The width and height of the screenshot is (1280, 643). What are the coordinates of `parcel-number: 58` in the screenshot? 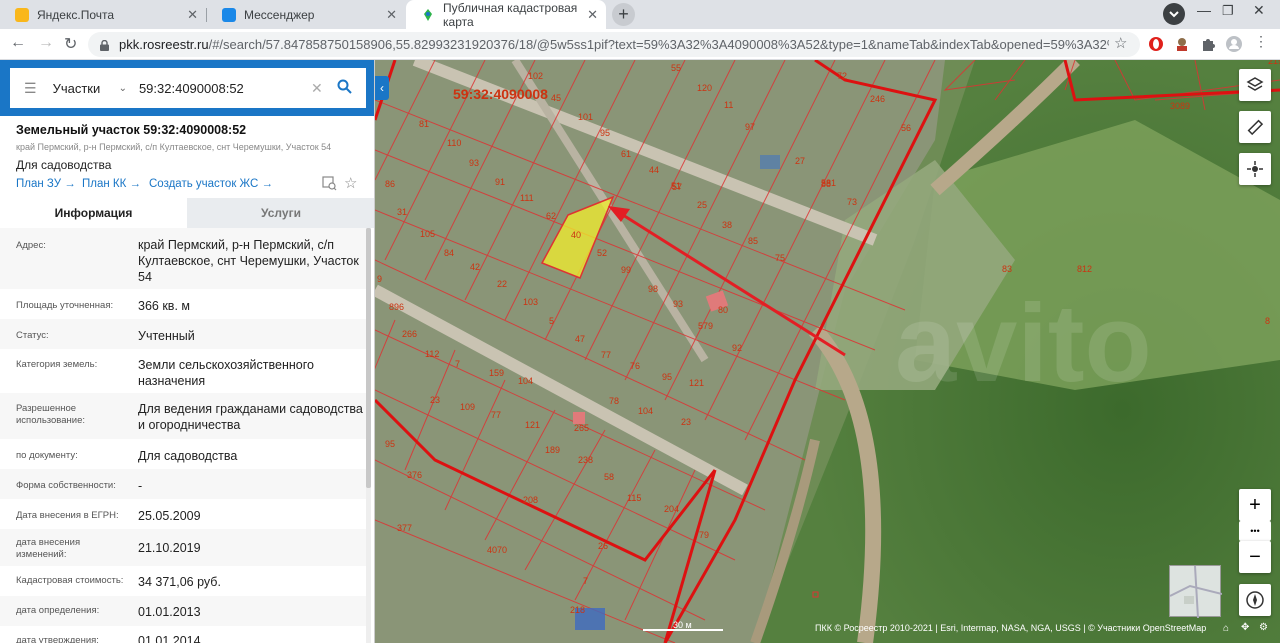 It's located at (609, 477).